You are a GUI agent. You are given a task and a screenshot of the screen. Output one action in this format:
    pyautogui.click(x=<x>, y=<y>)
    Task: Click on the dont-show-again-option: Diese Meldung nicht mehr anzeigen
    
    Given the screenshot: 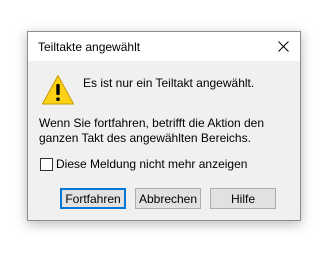 What is the action you would take?
    pyautogui.click(x=143, y=164)
    